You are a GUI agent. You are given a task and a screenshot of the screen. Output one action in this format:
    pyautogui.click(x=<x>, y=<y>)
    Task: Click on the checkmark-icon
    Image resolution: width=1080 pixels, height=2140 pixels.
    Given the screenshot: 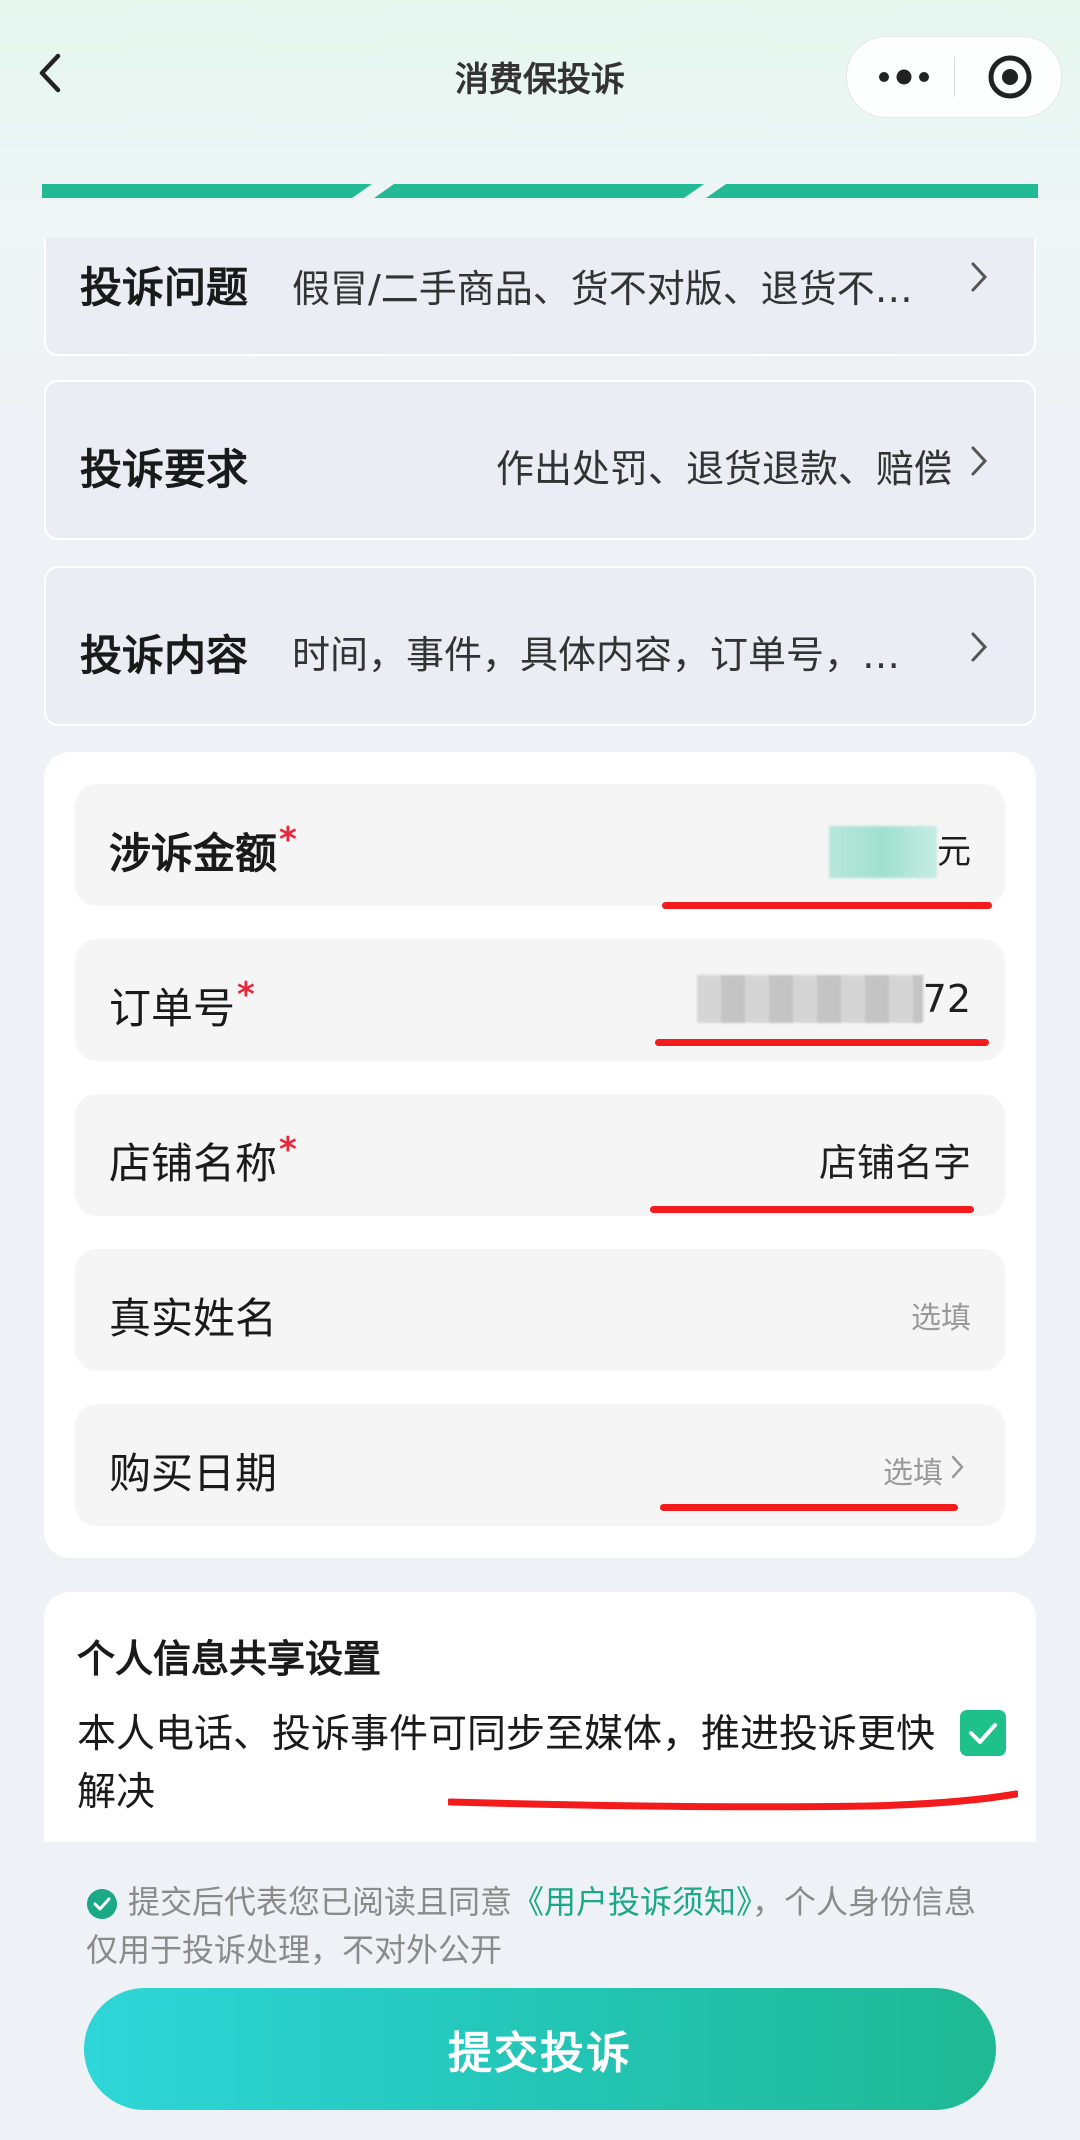 What is the action you would take?
    pyautogui.click(x=983, y=1733)
    